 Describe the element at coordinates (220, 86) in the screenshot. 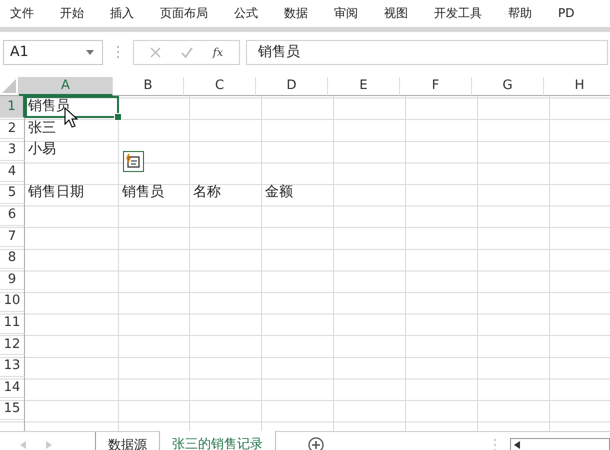

I see `column-header: C` at that location.